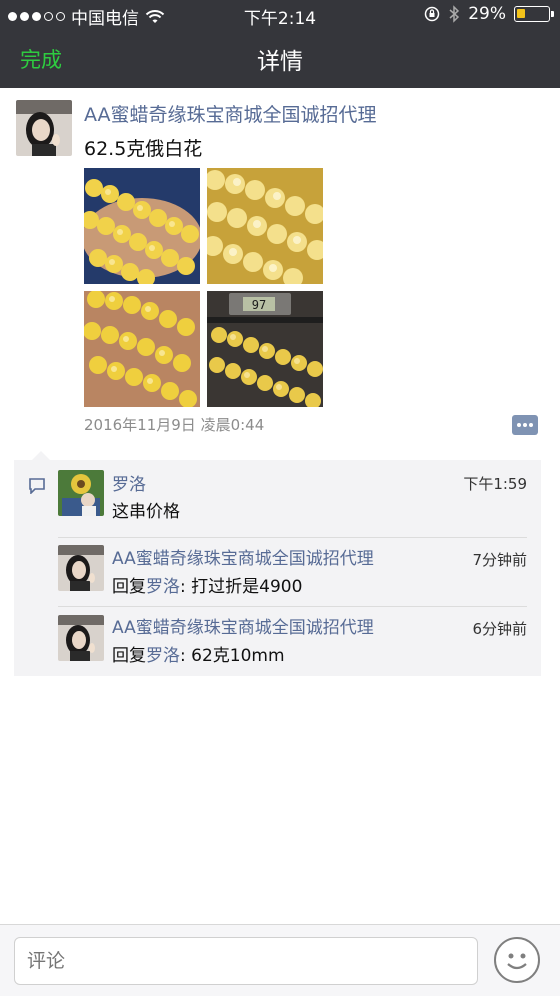 The image size is (560, 996). What do you see at coordinates (521, 13) in the screenshot?
I see `battery-level` at bounding box center [521, 13].